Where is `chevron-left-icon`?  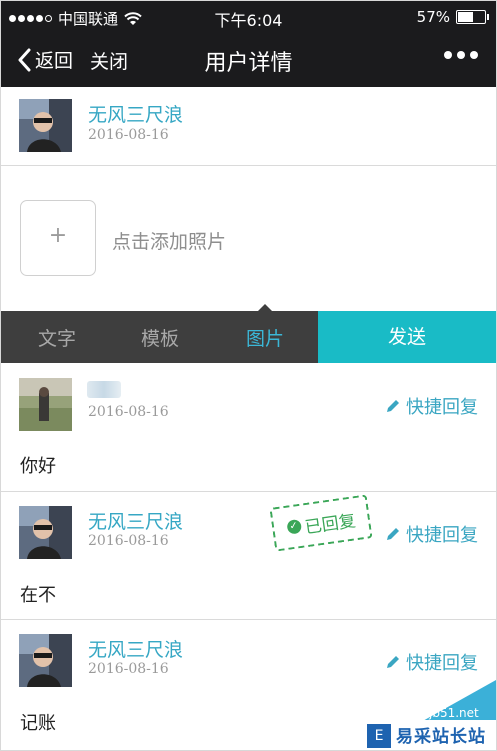 chevron-left-icon is located at coordinates (24, 59).